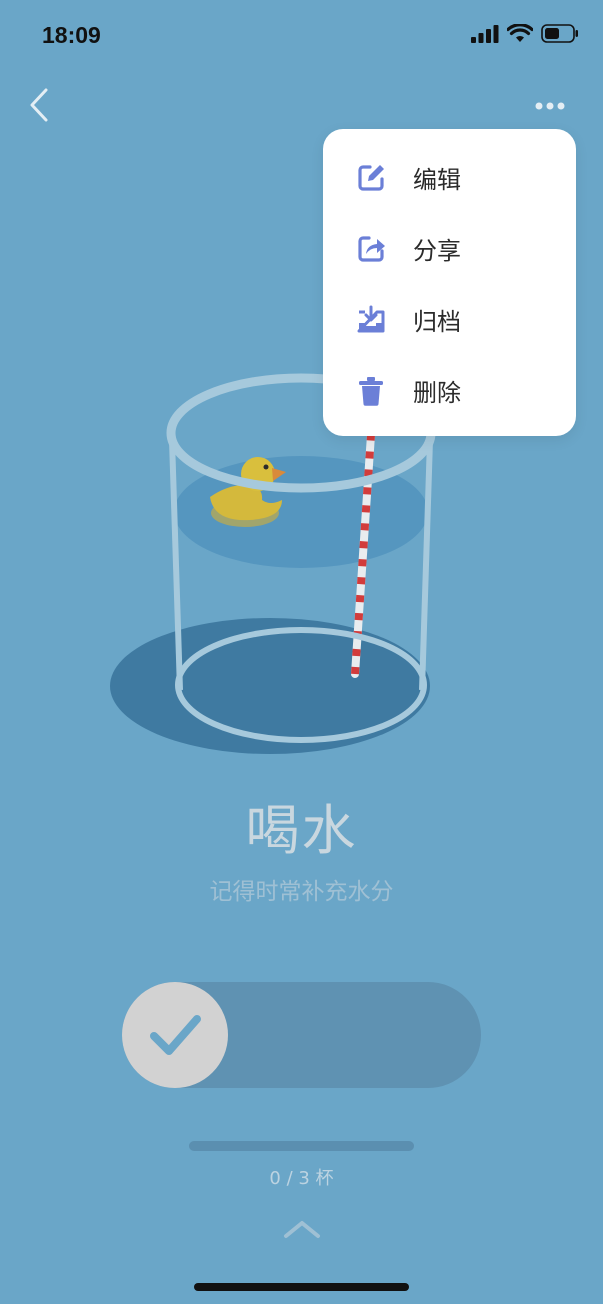 This screenshot has width=603, height=1304. I want to click on menu-item-share: 分享, so click(449, 248).